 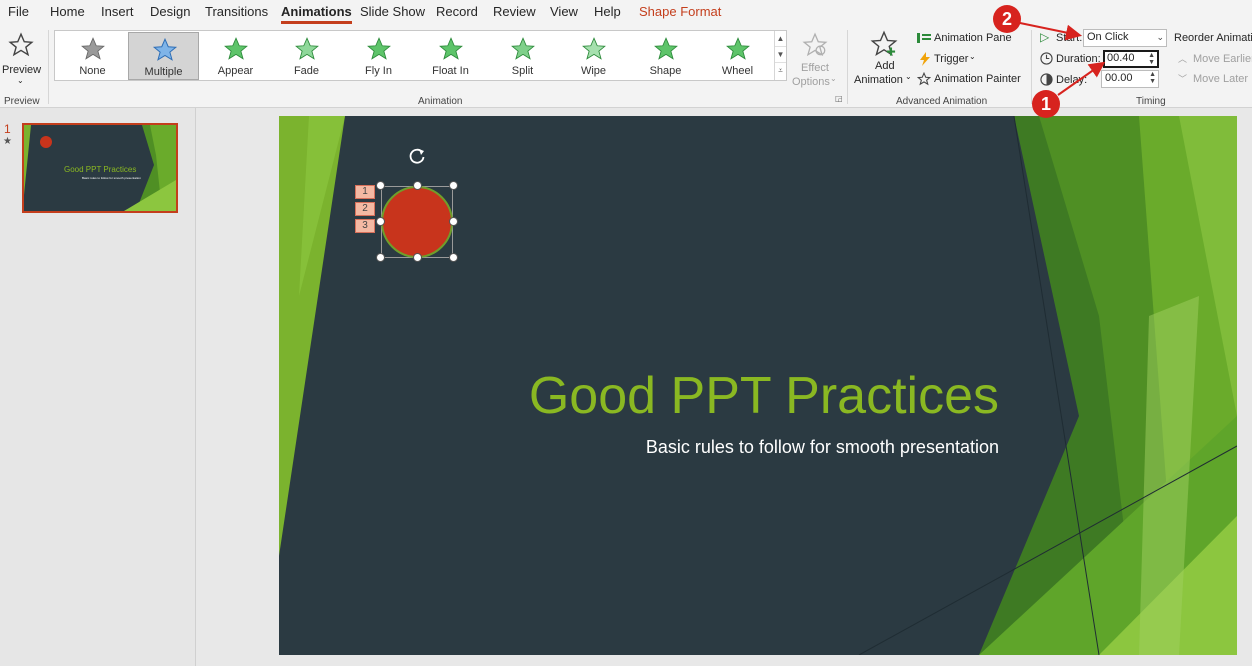 What do you see at coordinates (307, 48) in the screenshot?
I see `star-fade-icon` at bounding box center [307, 48].